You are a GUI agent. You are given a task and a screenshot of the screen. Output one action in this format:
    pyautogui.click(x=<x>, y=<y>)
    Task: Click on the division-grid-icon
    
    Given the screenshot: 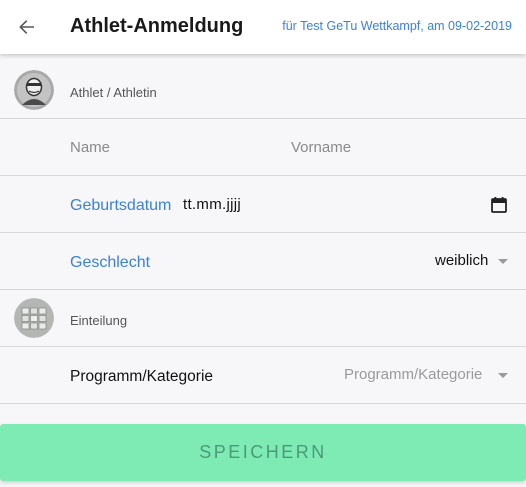 What is the action you would take?
    pyautogui.click(x=34, y=318)
    